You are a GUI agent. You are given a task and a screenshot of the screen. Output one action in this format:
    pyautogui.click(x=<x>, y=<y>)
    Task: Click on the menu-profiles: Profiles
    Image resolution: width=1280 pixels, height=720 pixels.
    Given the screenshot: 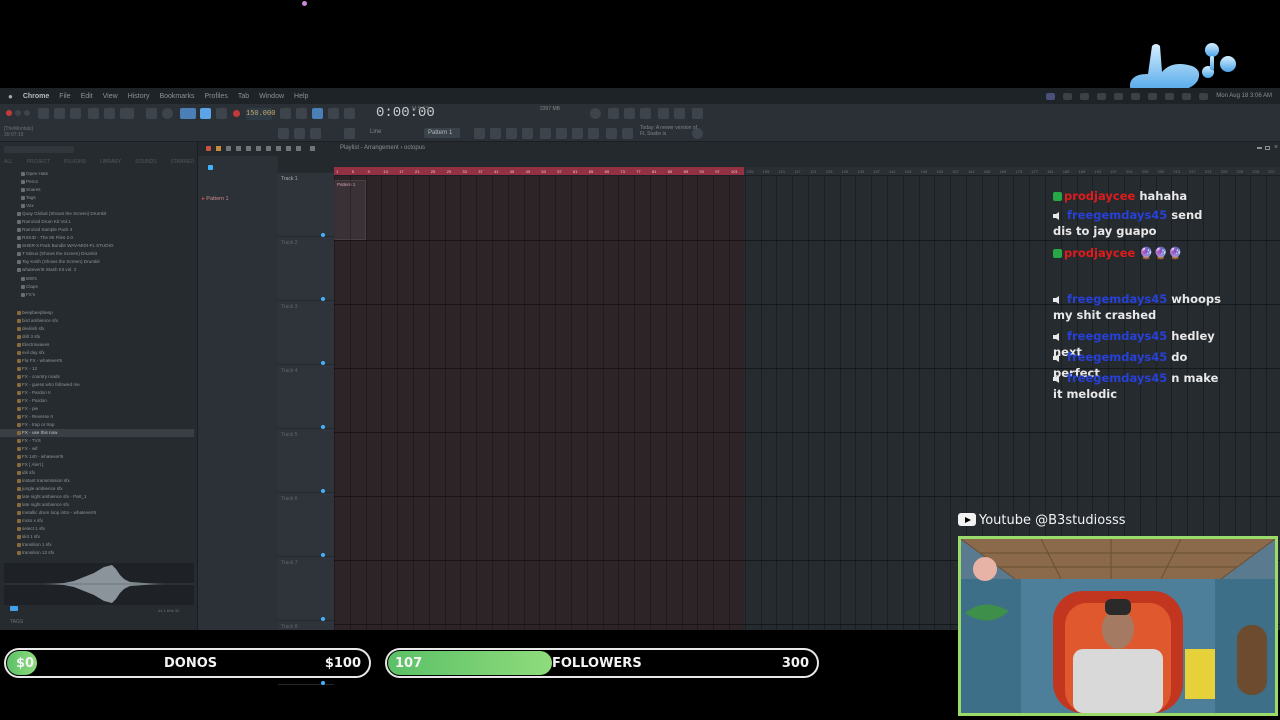 What is the action you would take?
    pyautogui.click(x=215, y=96)
    